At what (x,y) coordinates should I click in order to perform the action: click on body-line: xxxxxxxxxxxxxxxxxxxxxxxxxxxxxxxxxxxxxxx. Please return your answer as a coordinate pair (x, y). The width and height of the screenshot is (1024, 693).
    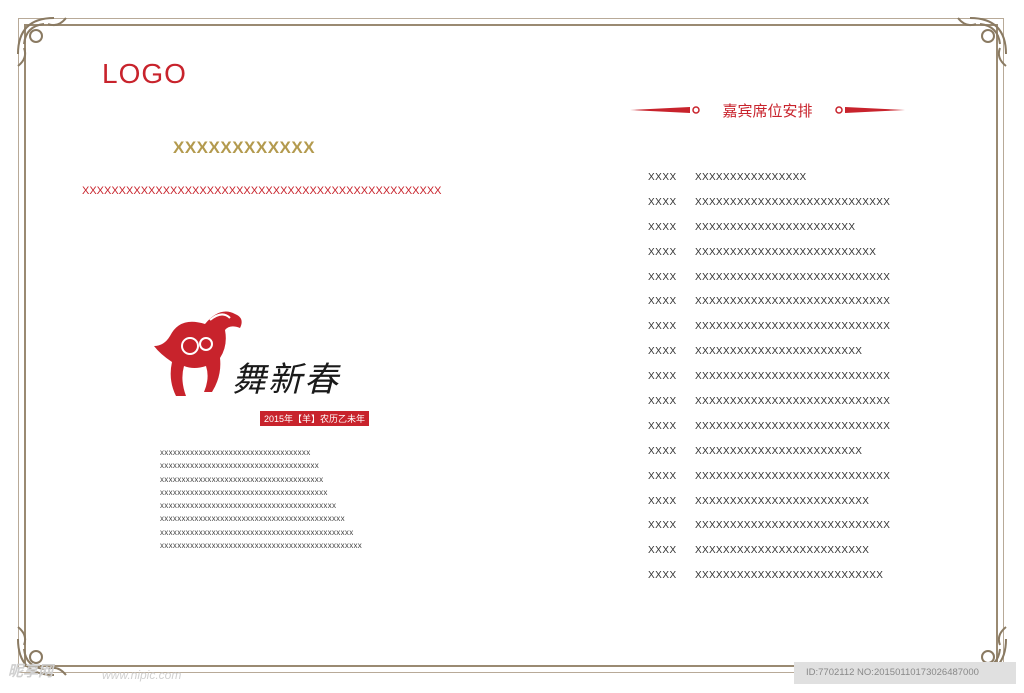
    Looking at the image, I should click on (244, 492).